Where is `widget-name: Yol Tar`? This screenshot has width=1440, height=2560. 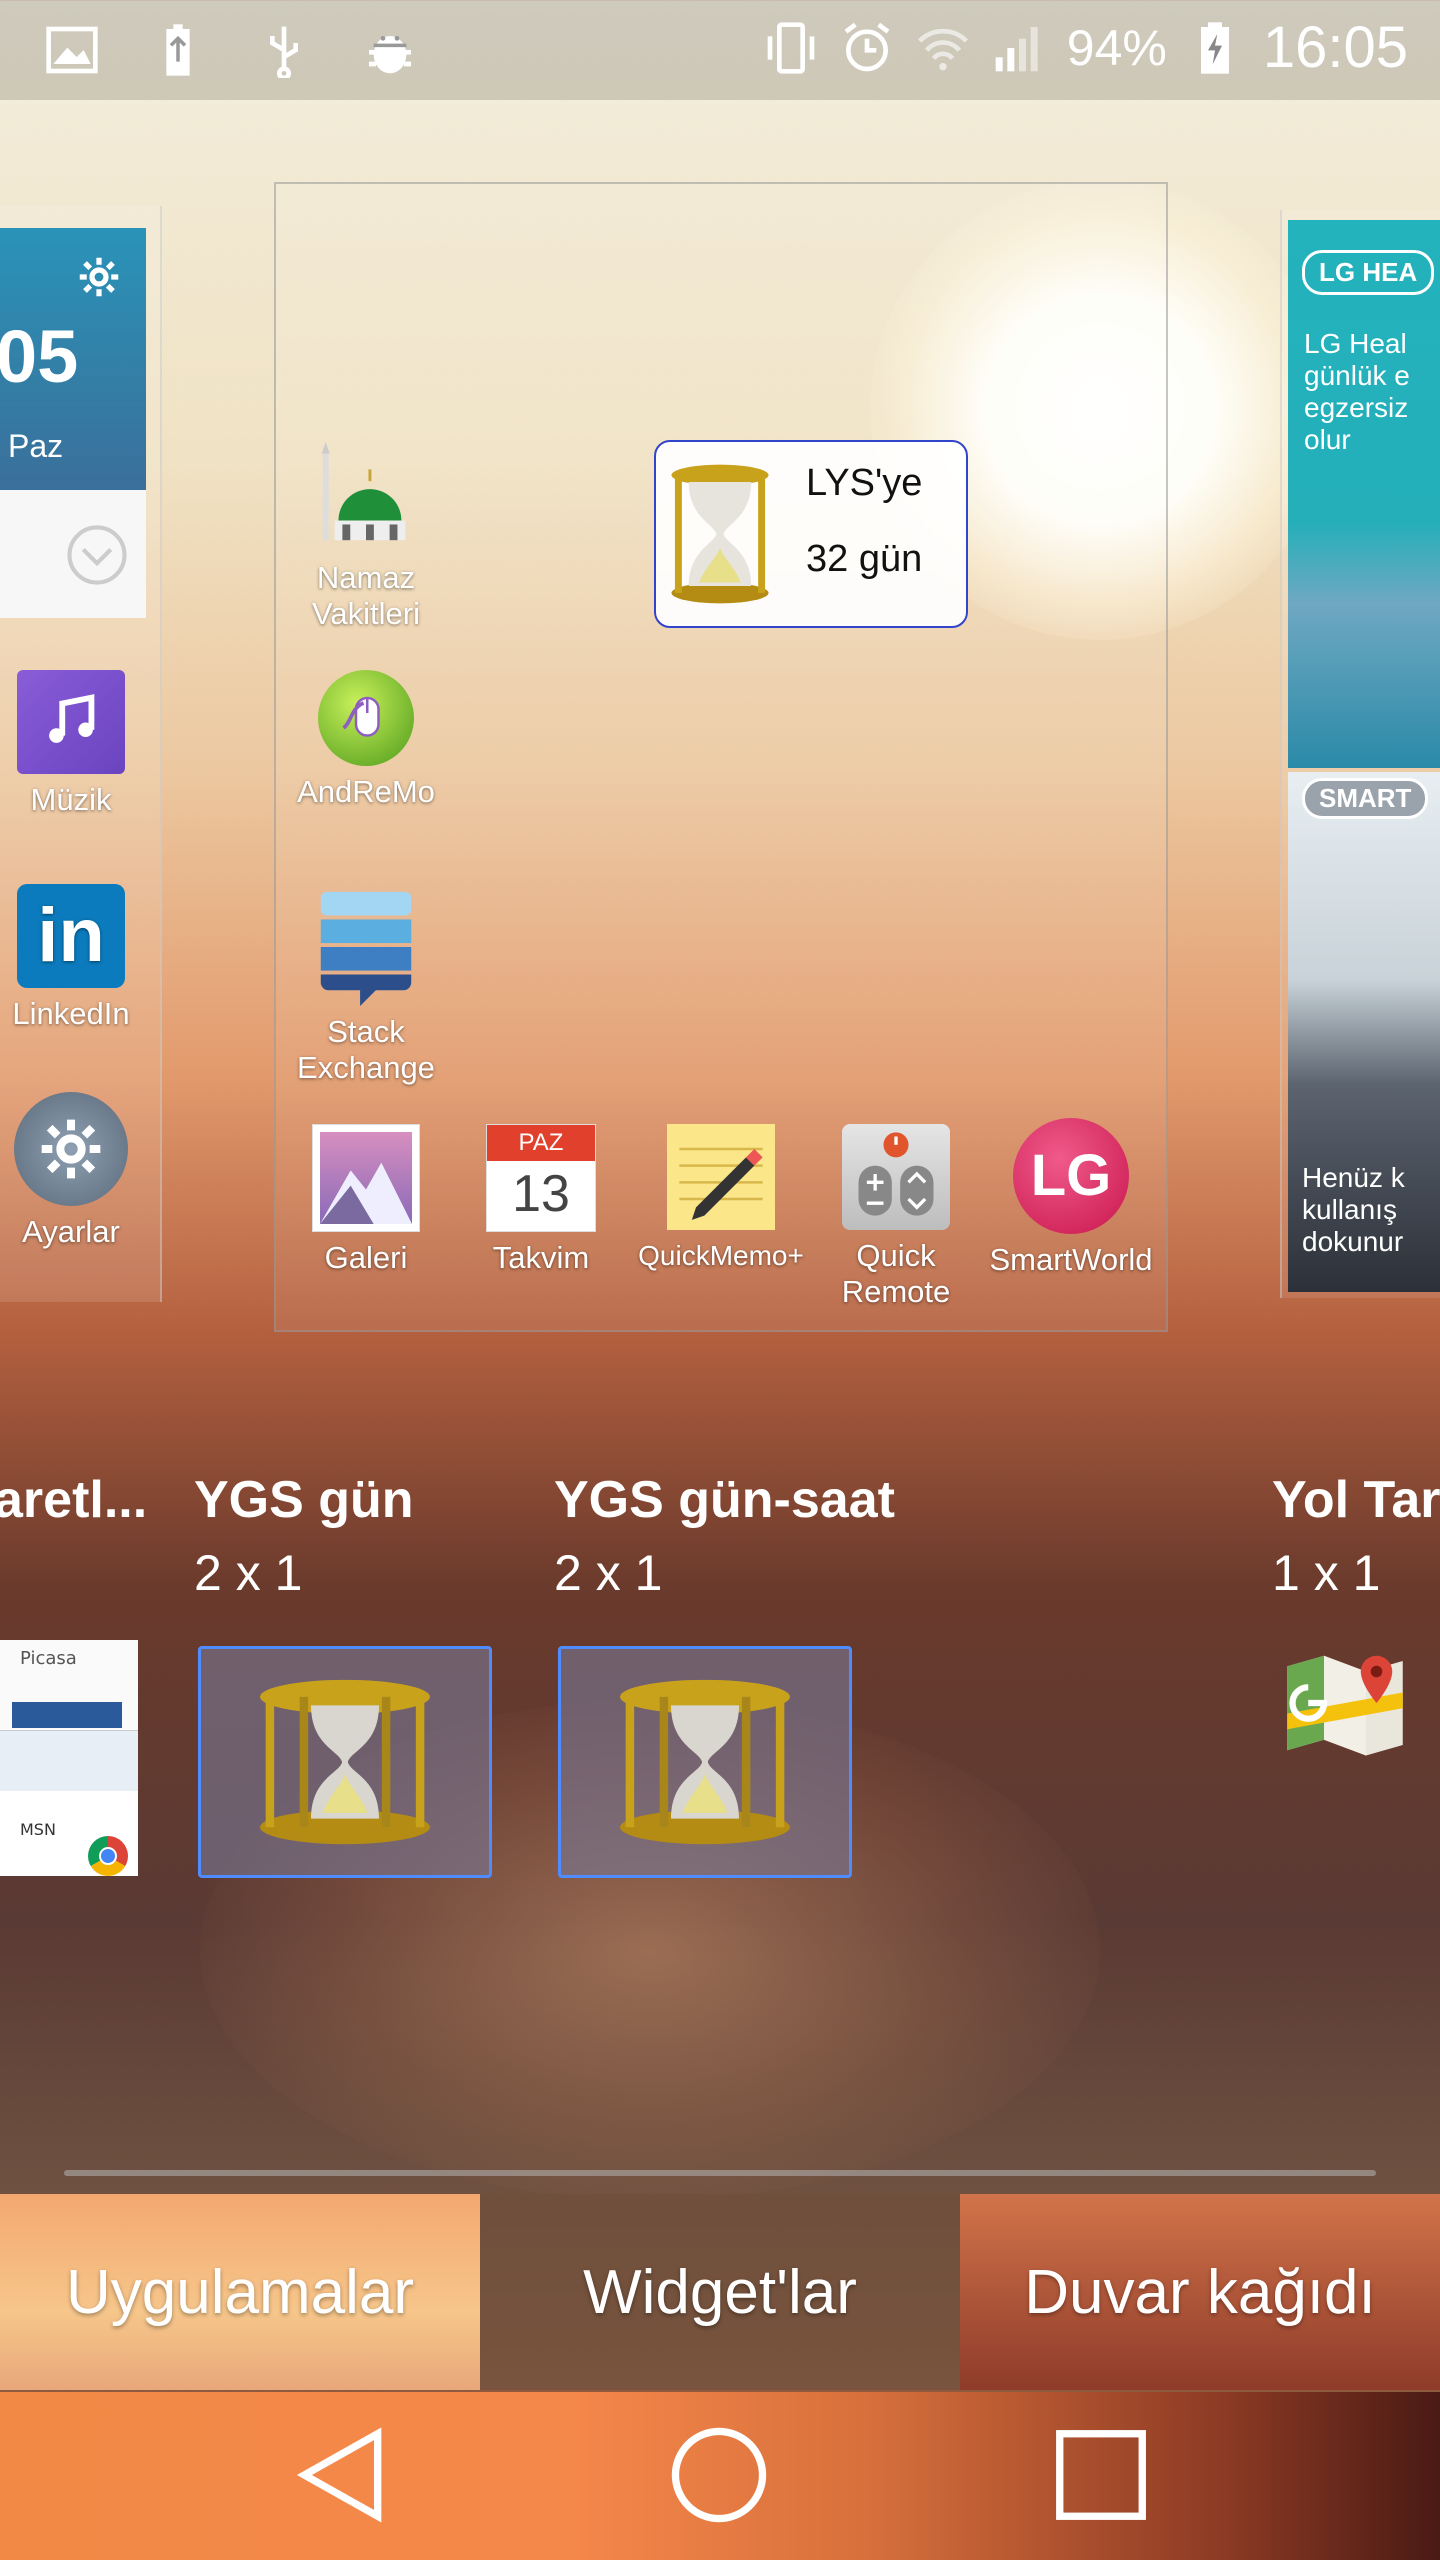 widget-name: Yol Tar is located at coordinates (1356, 1500).